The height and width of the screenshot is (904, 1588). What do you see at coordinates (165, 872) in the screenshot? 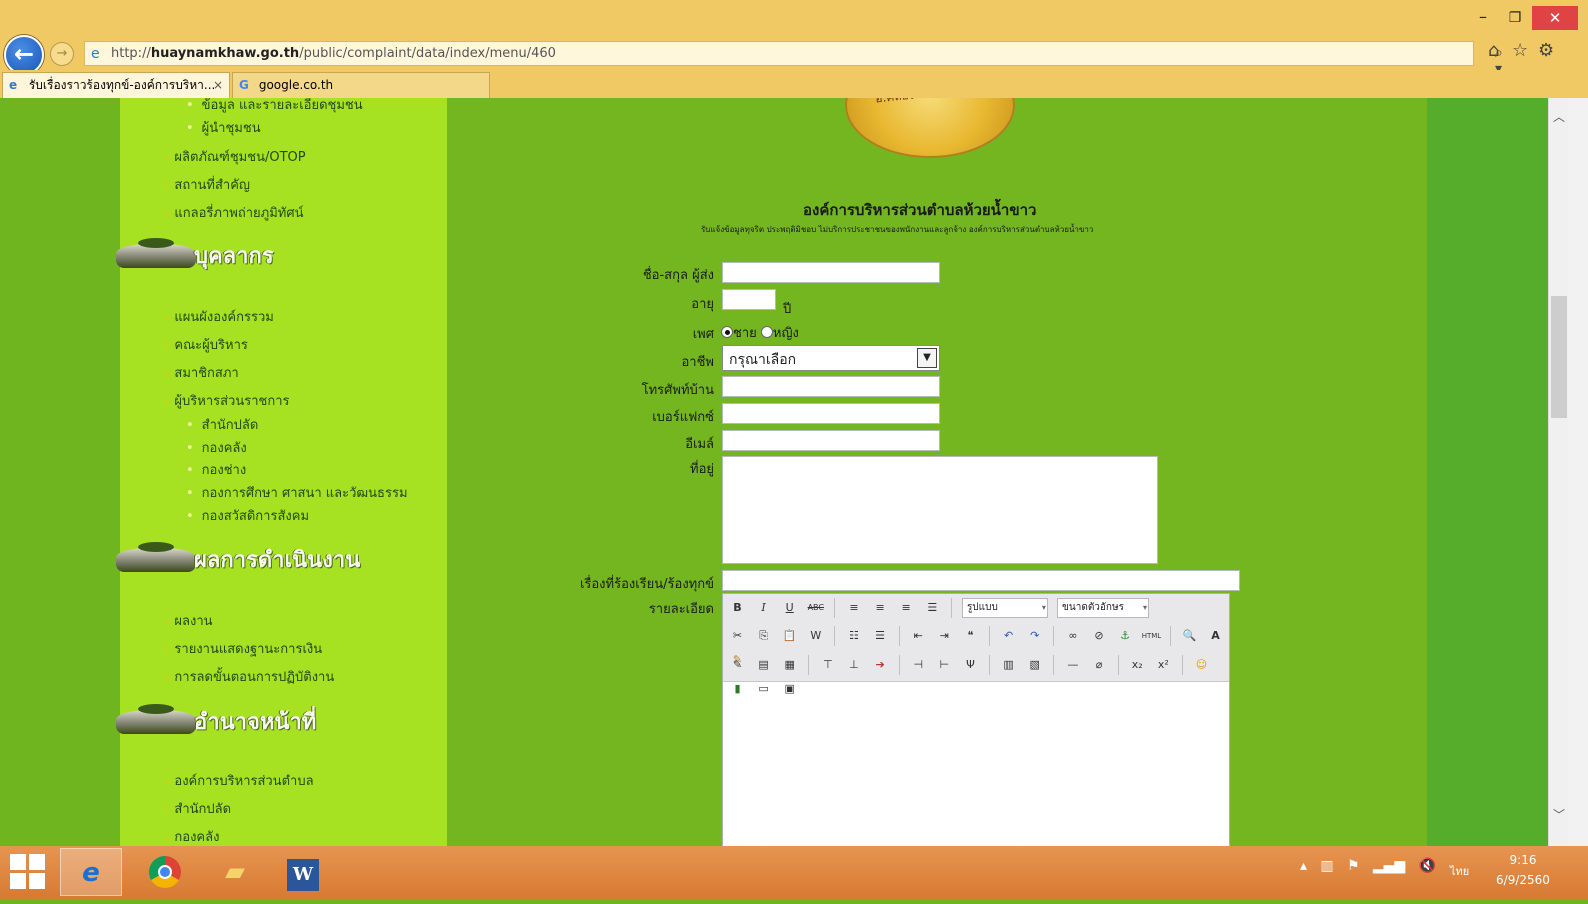
I see `chrome-icon` at bounding box center [165, 872].